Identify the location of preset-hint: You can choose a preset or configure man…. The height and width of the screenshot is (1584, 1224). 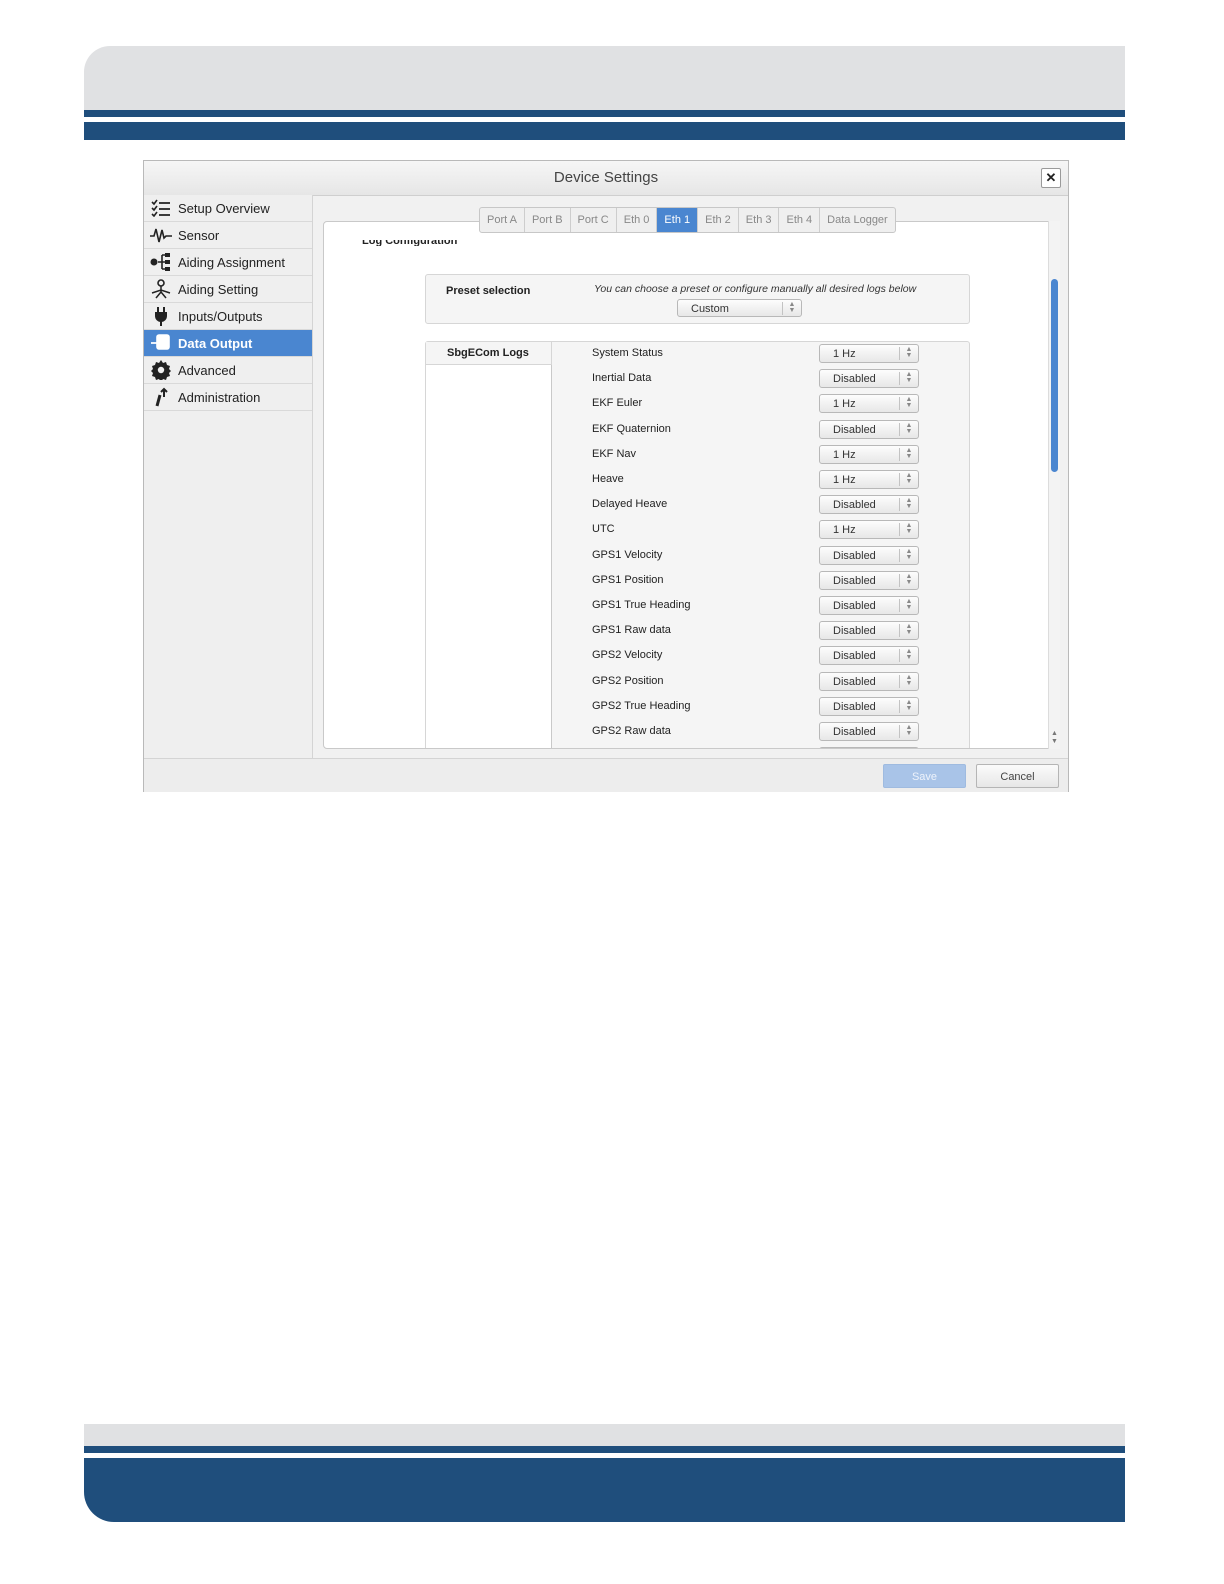
(755, 289).